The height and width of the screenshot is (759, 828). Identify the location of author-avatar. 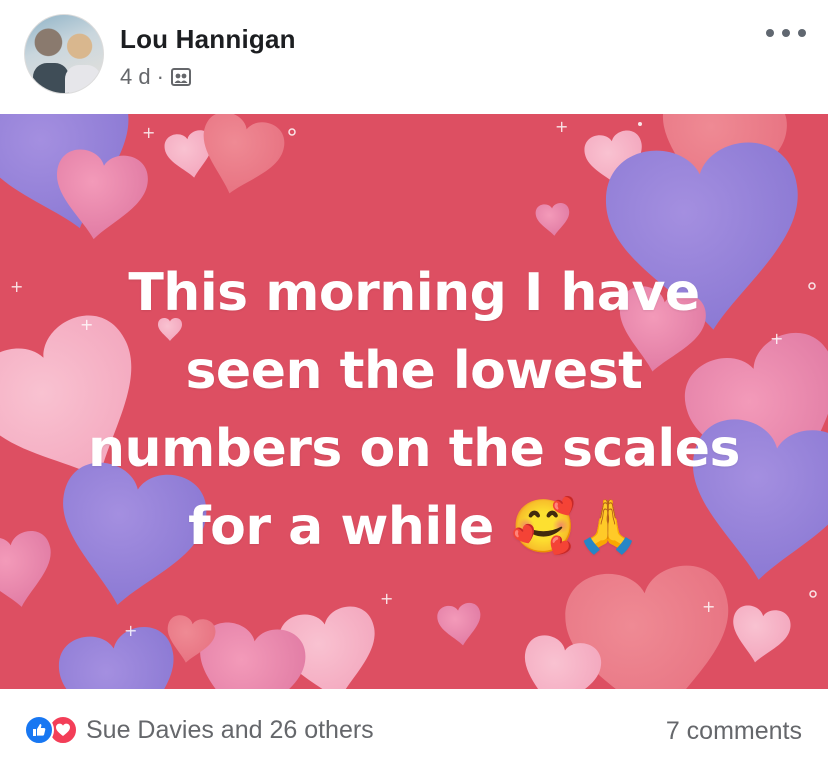
(64, 54).